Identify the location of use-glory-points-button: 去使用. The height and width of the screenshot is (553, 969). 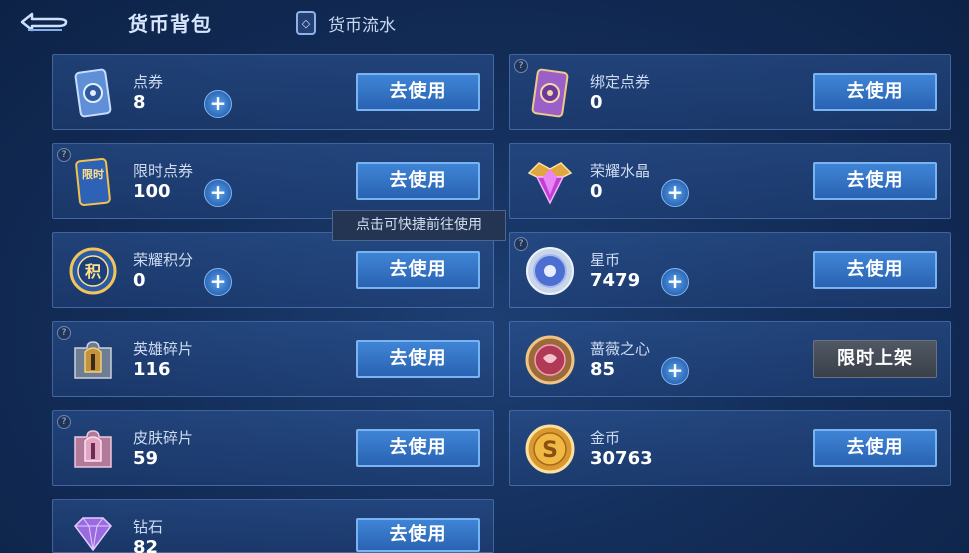
(418, 270).